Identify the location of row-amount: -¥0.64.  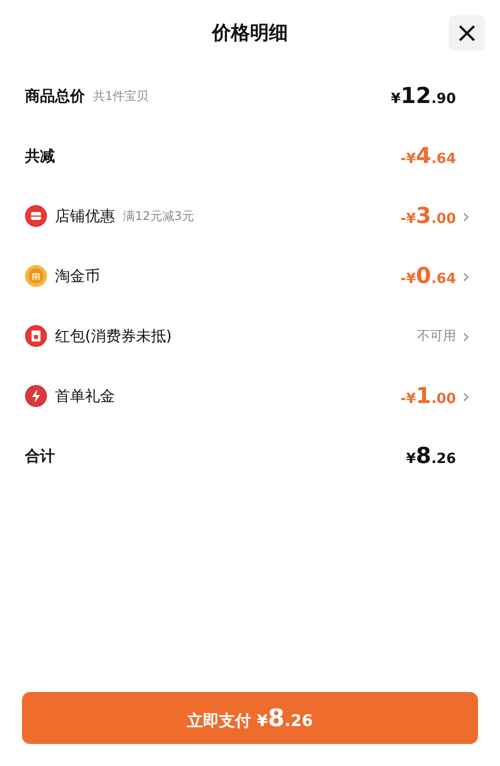
(428, 276).